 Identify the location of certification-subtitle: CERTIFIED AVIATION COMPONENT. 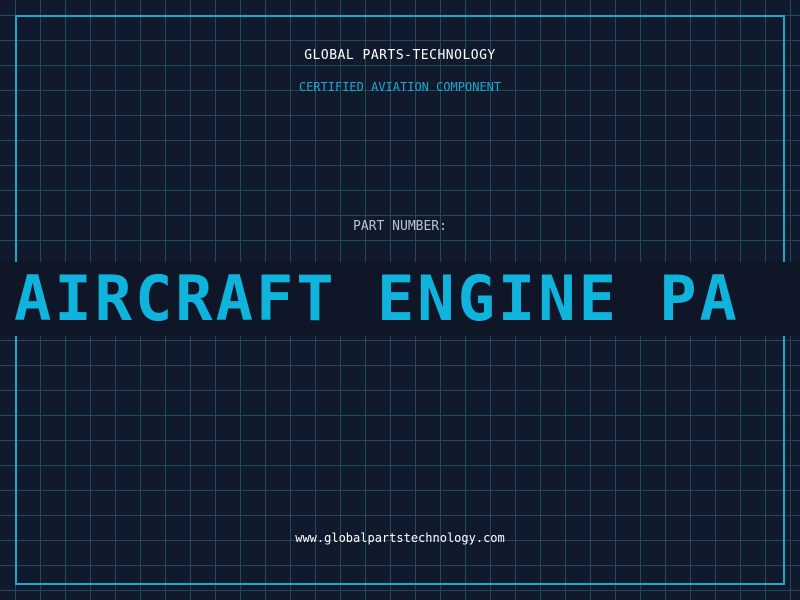
(400, 87).